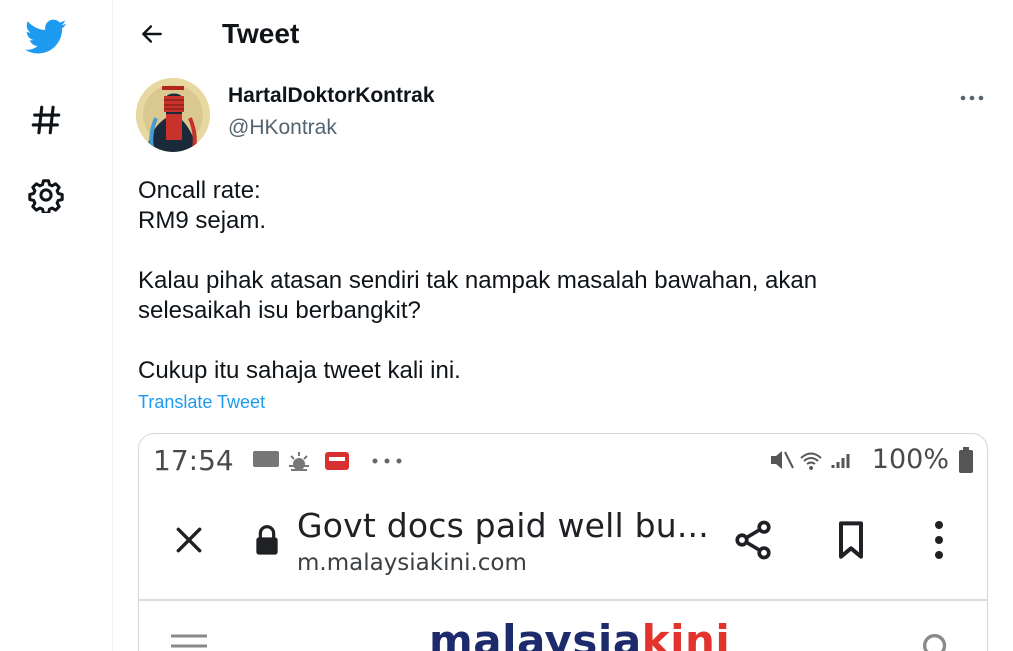 The image size is (1013, 651). I want to click on hashtag-icon, so click(46, 120).